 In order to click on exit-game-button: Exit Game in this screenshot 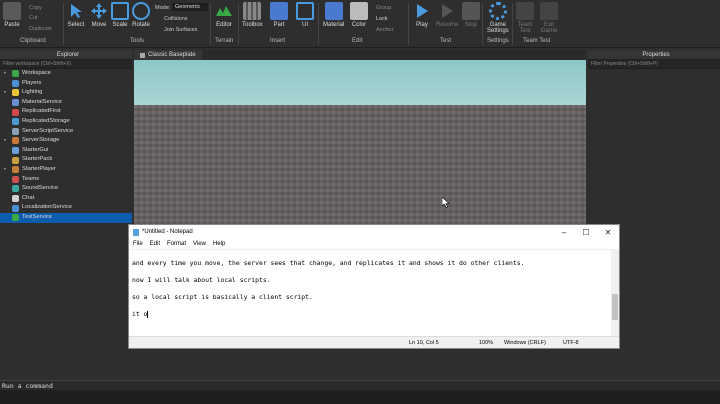, I will do `click(549, 18)`.